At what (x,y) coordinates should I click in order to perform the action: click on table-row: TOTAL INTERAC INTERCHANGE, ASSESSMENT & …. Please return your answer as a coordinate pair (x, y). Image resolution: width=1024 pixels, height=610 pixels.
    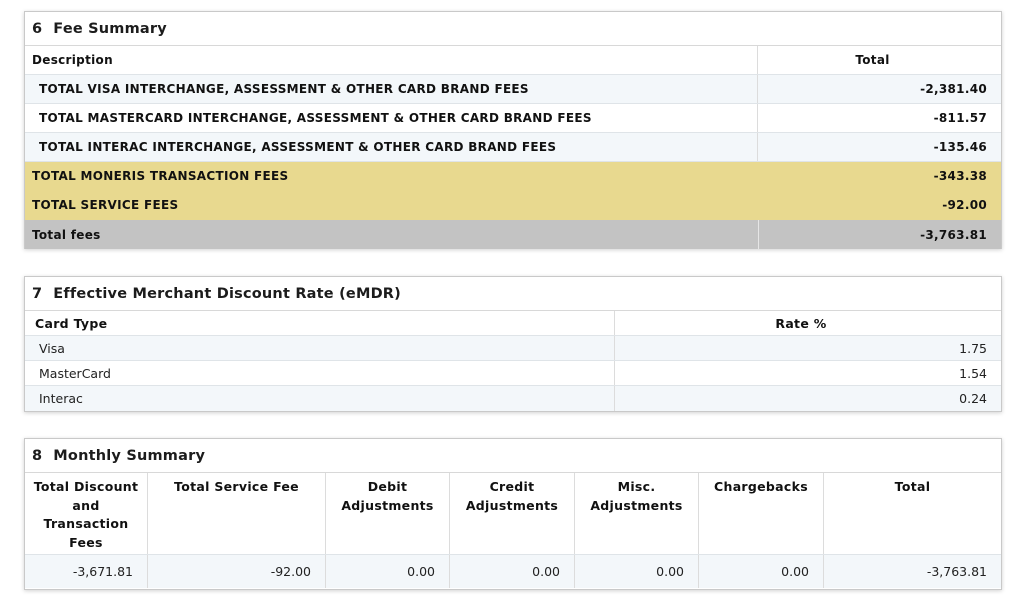
    Looking at the image, I should click on (513, 147).